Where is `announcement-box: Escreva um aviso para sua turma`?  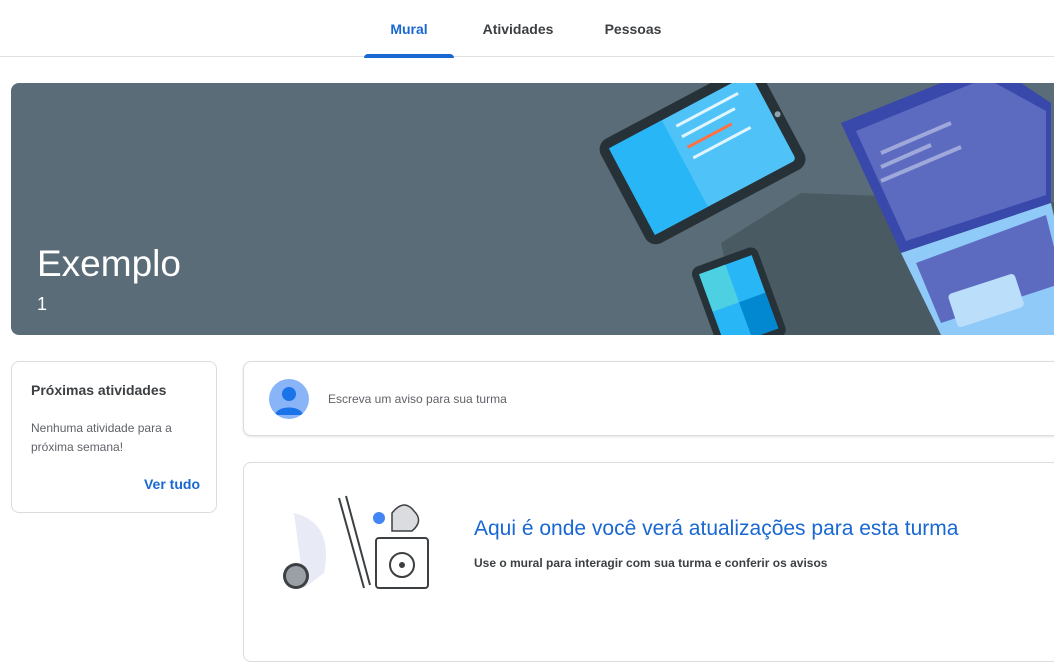
announcement-box: Escreva um aviso para sua turma is located at coordinates (648, 398).